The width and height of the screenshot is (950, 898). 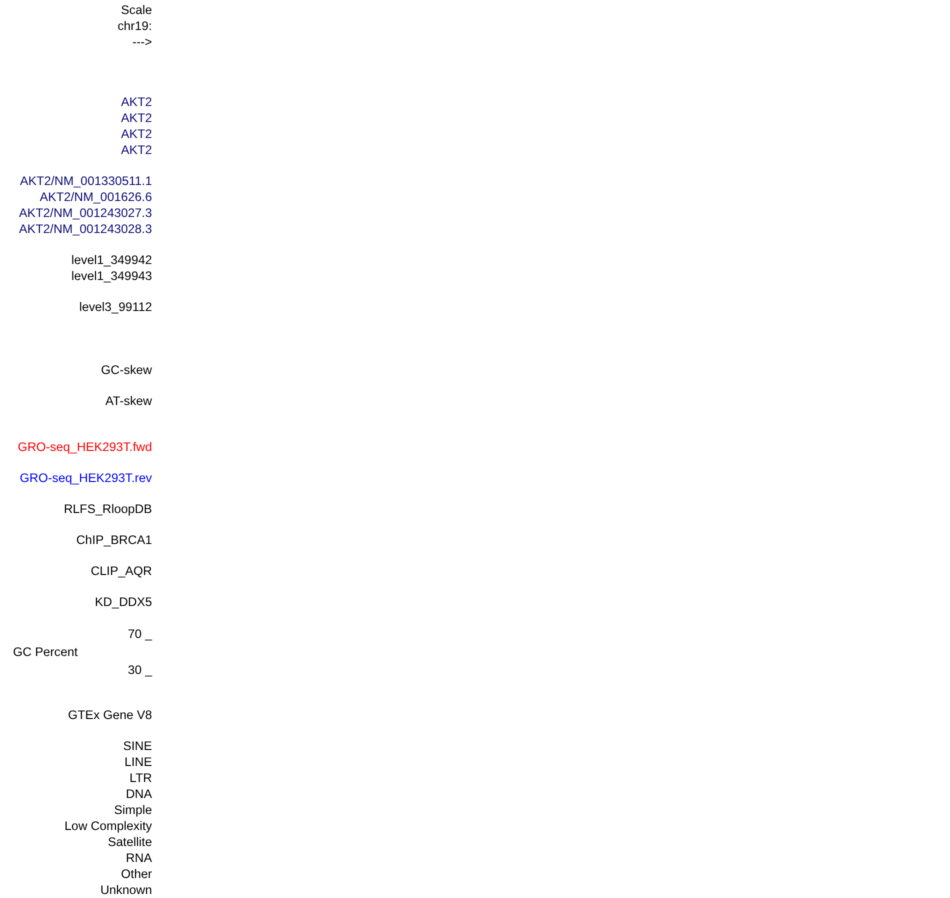 I want to click on track-label: CLIP_AQR, so click(x=121, y=571).